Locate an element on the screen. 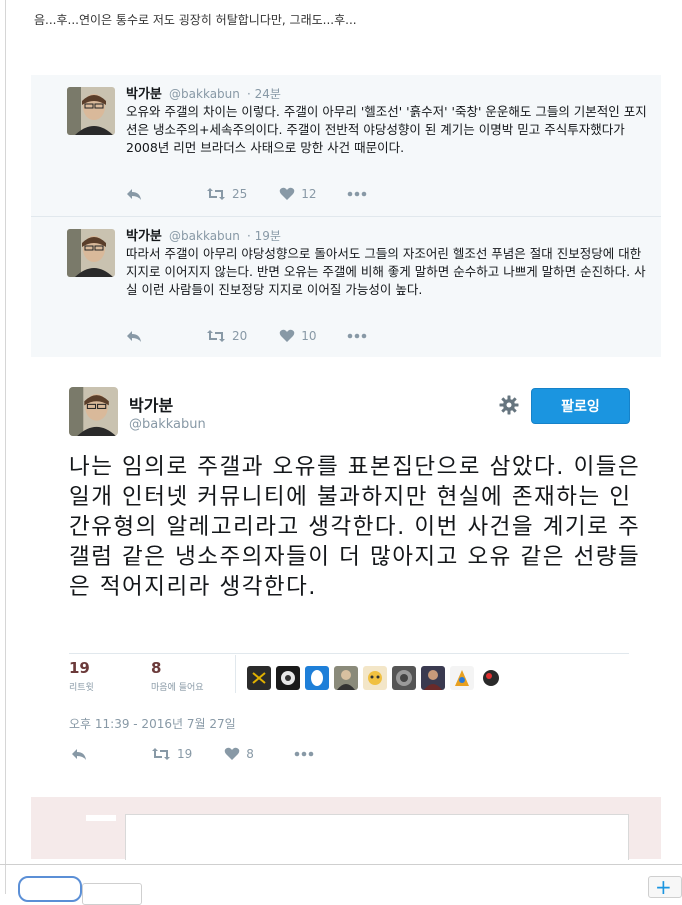 The width and height of the screenshot is (682, 905). plus-icon: + is located at coordinates (665, 887).